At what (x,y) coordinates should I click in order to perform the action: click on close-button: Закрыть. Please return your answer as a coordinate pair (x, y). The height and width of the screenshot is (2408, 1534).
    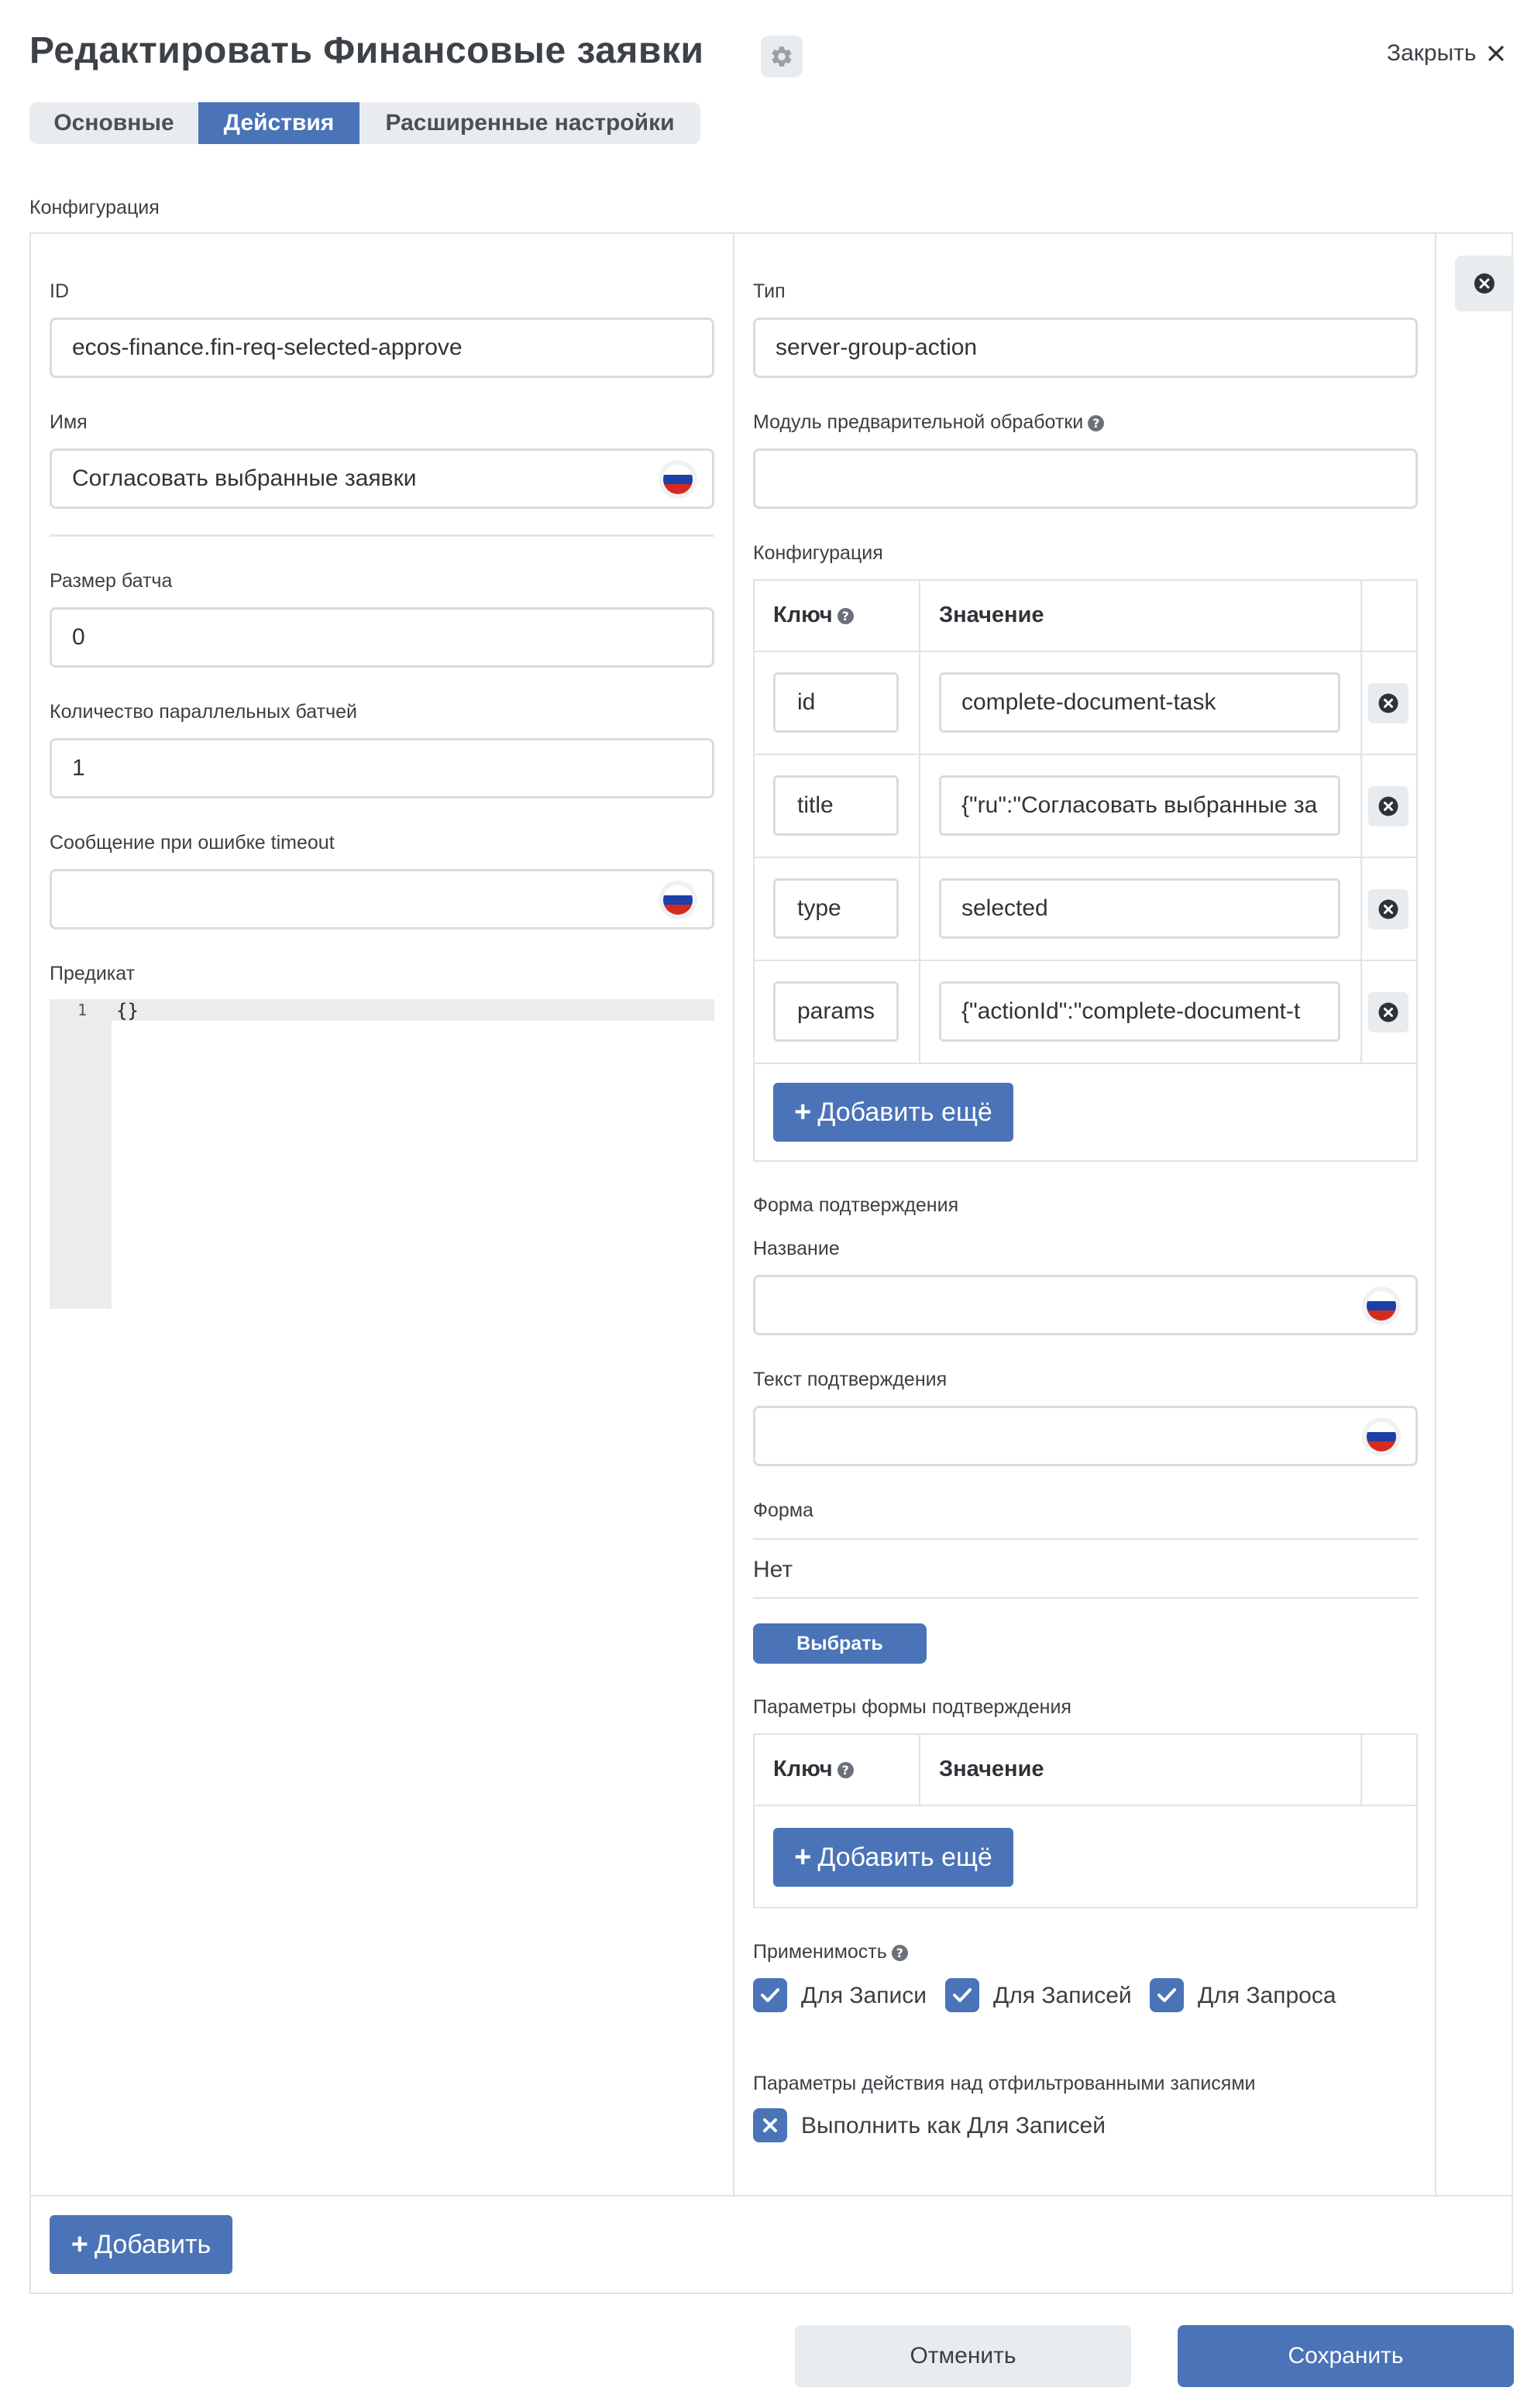
    Looking at the image, I should click on (1446, 53).